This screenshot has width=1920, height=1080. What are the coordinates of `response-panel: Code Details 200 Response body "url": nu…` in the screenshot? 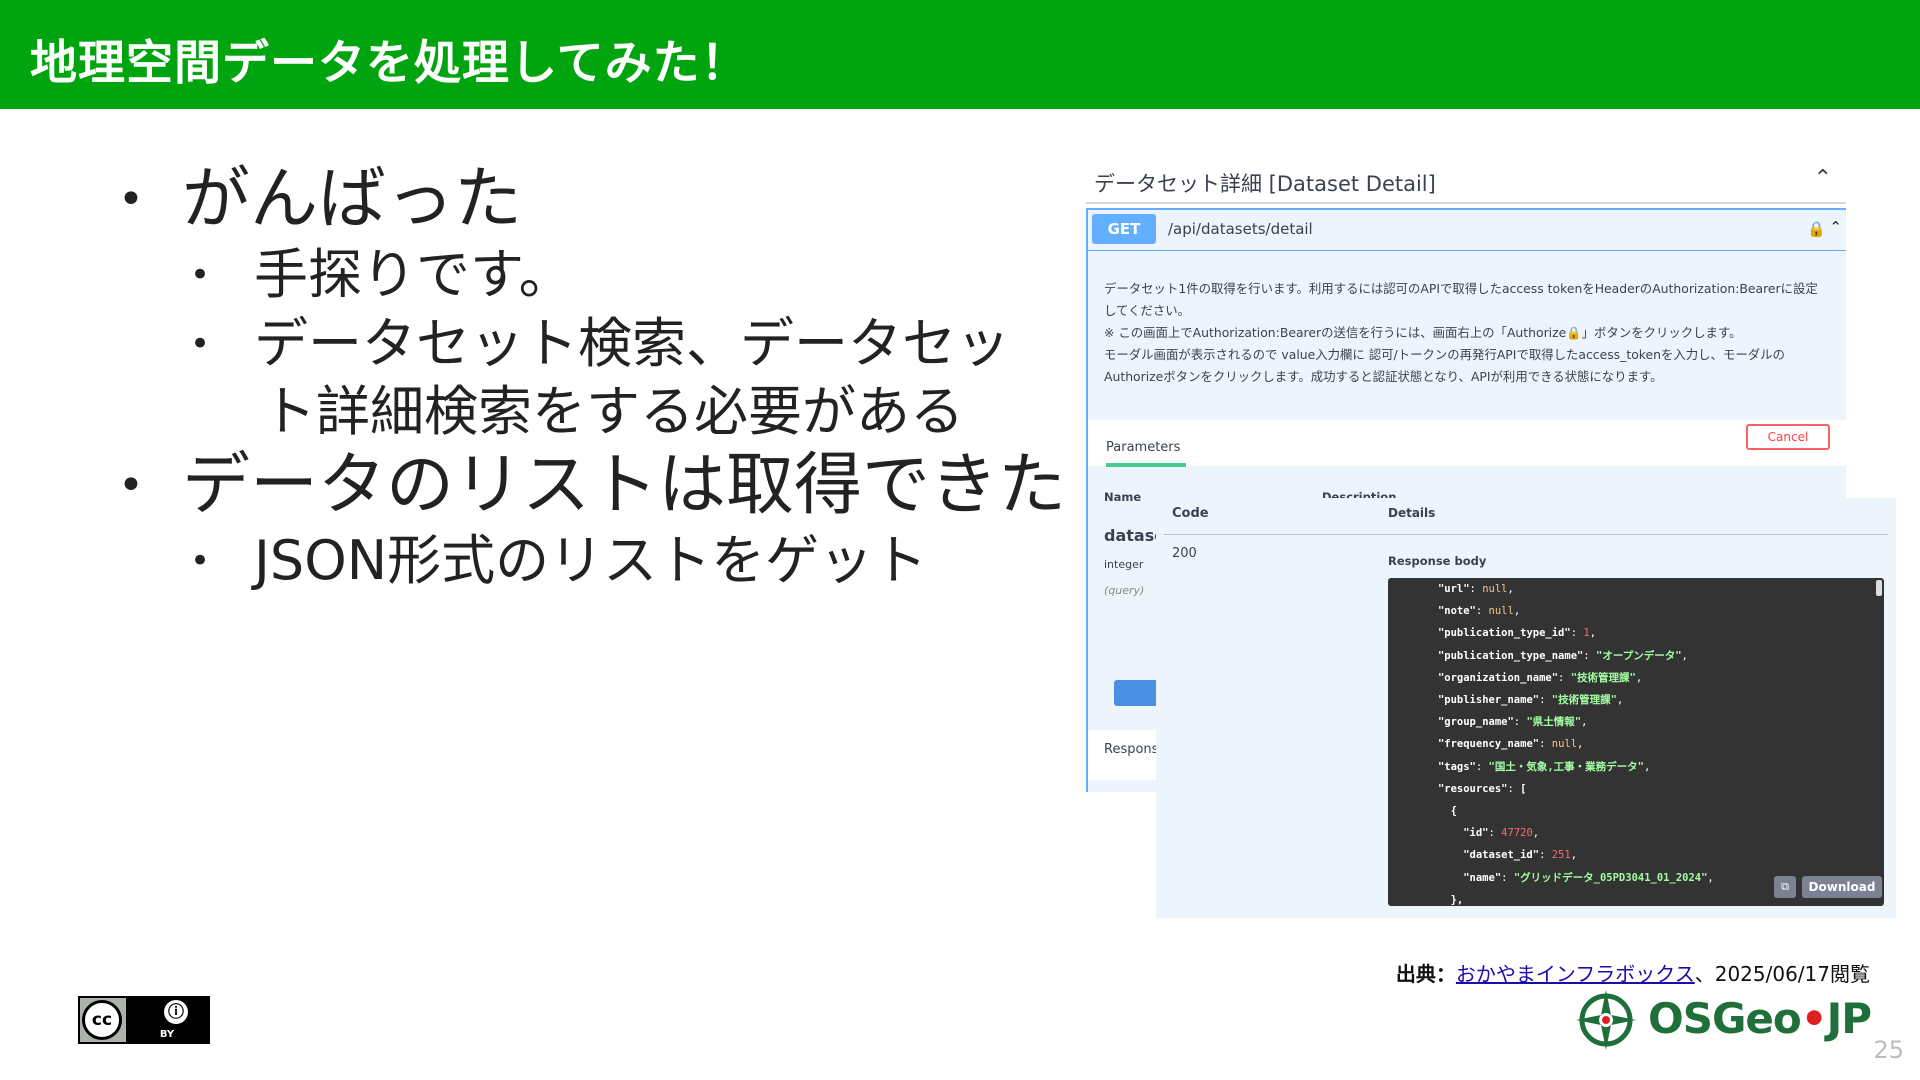 It's located at (1526, 708).